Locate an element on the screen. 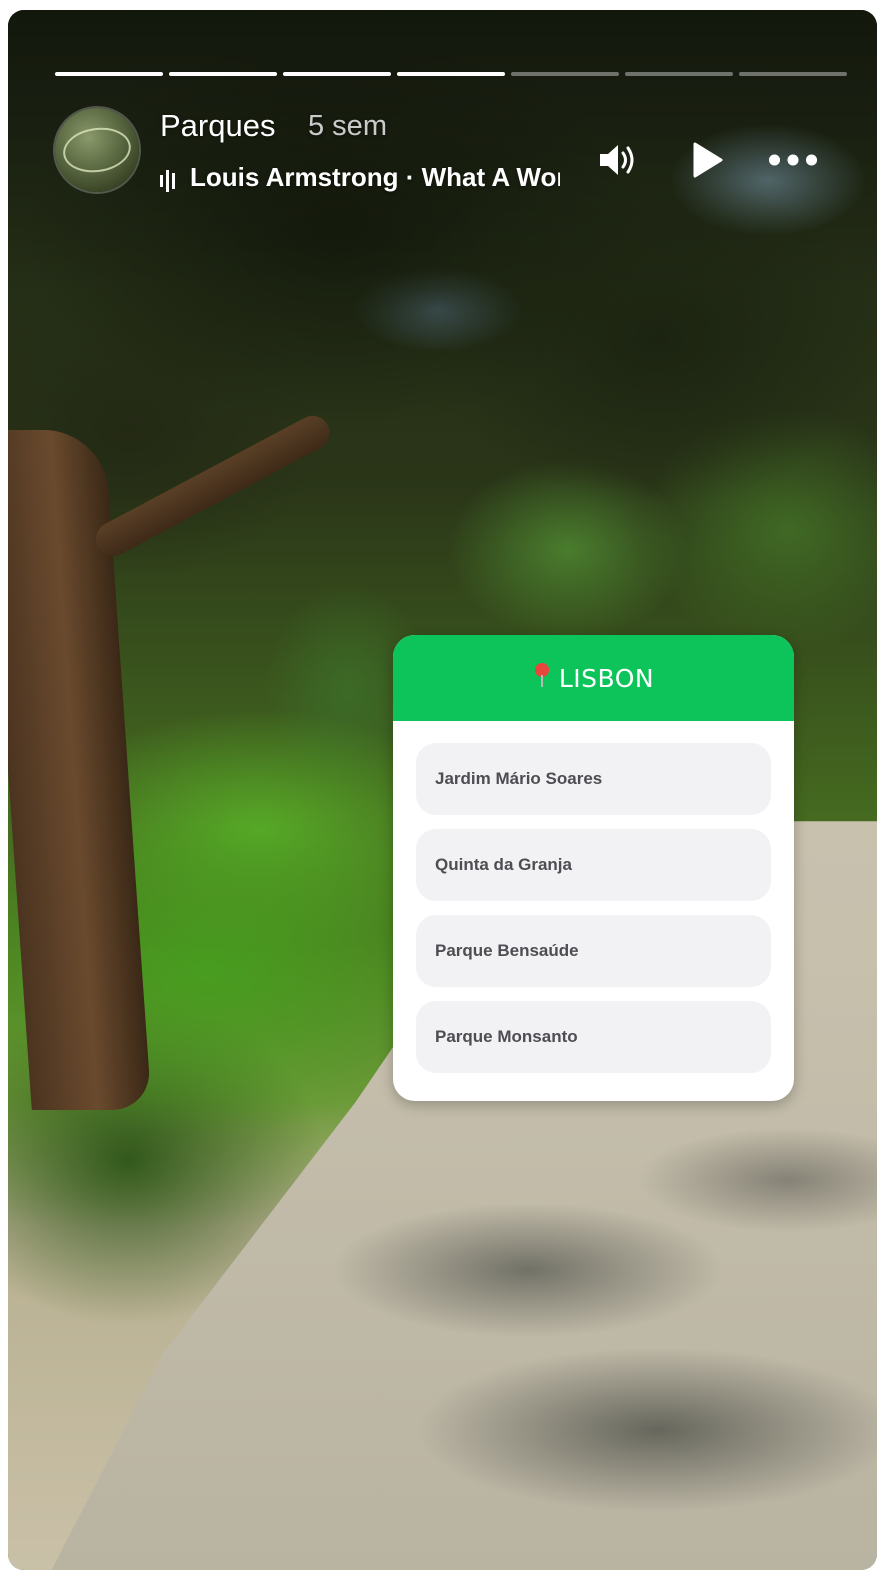 This screenshot has width=881, height=1577. play-icon is located at coordinates (708, 160).